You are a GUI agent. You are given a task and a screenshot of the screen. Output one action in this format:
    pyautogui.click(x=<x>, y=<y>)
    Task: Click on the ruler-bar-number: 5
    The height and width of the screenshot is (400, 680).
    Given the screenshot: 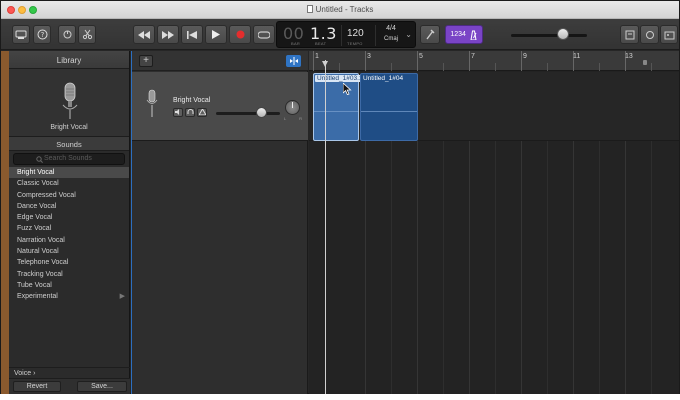 What is the action you would take?
    pyautogui.click(x=421, y=56)
    